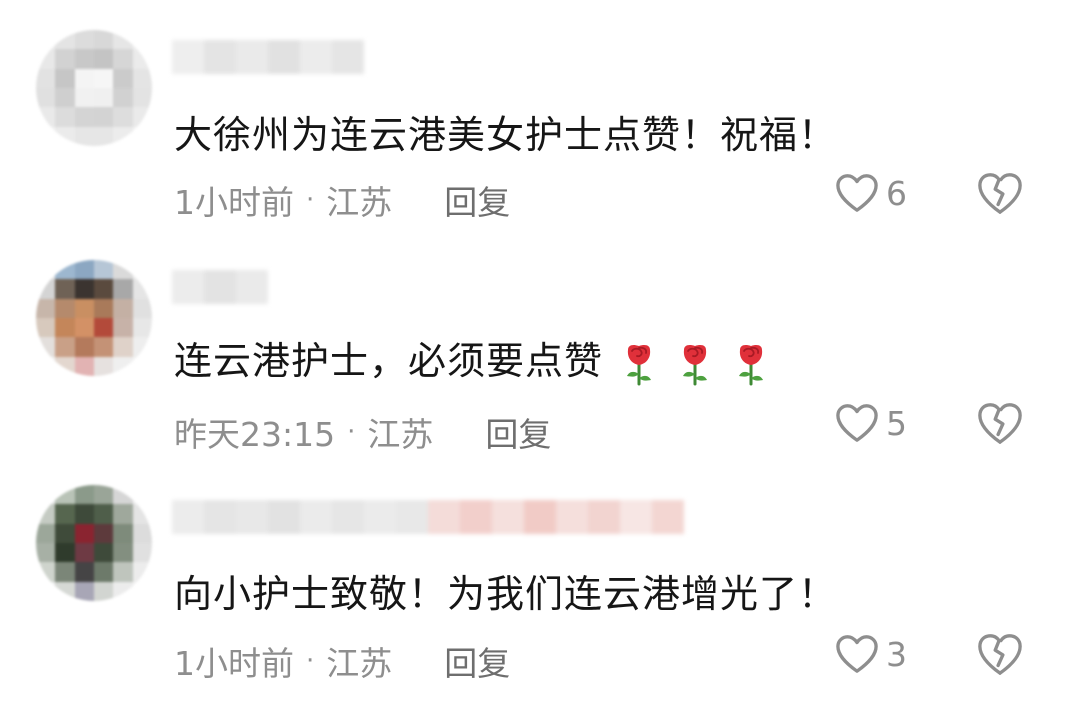  I want to click on like-button: 5, so click(870, 423).